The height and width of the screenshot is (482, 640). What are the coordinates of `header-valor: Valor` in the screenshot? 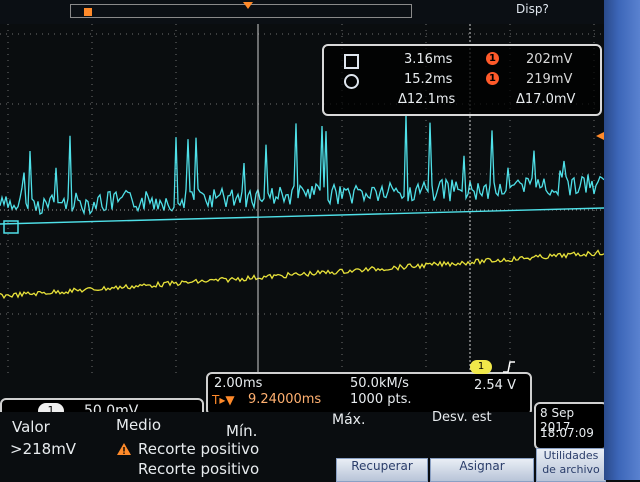 It's located at (31, 427).